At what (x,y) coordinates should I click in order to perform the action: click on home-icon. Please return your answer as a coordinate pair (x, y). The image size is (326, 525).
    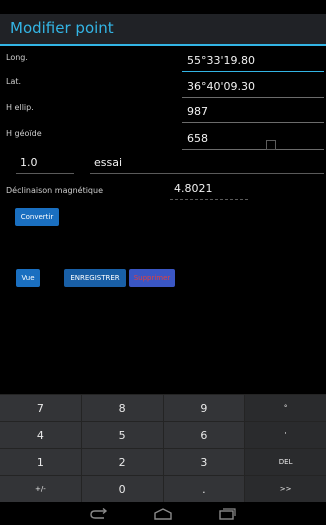
    Looking at the image, I should click on (163, 513).